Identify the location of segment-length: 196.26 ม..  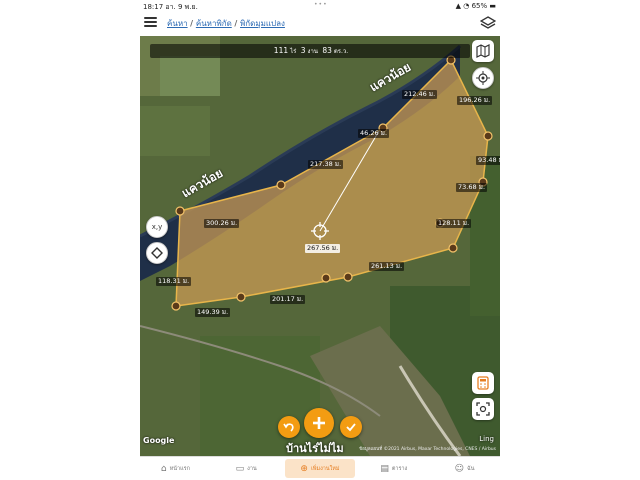
(475, 100).